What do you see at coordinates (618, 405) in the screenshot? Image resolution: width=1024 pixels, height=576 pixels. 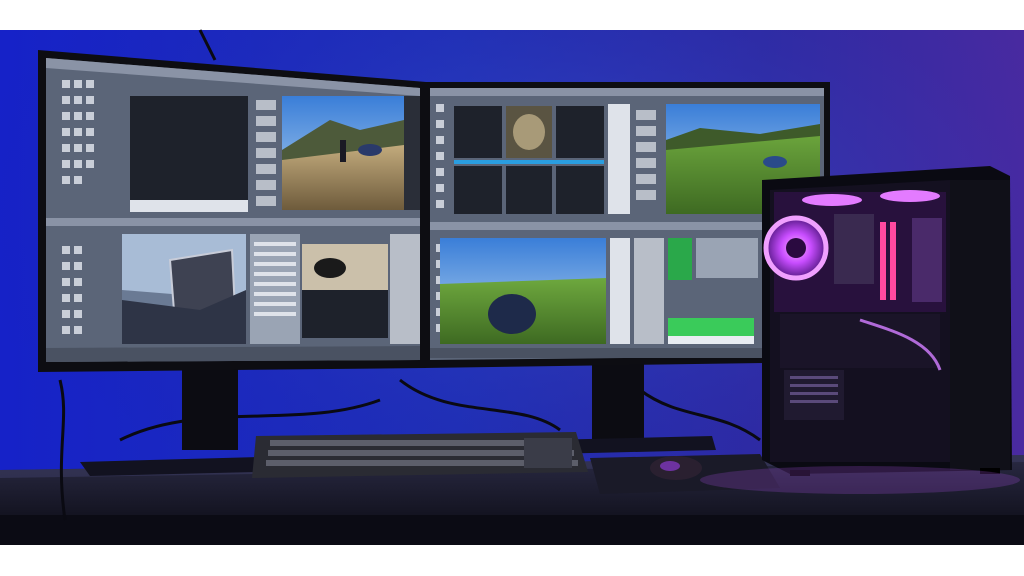 I see `right-monitor-stand` at bounding box center [618, 405].